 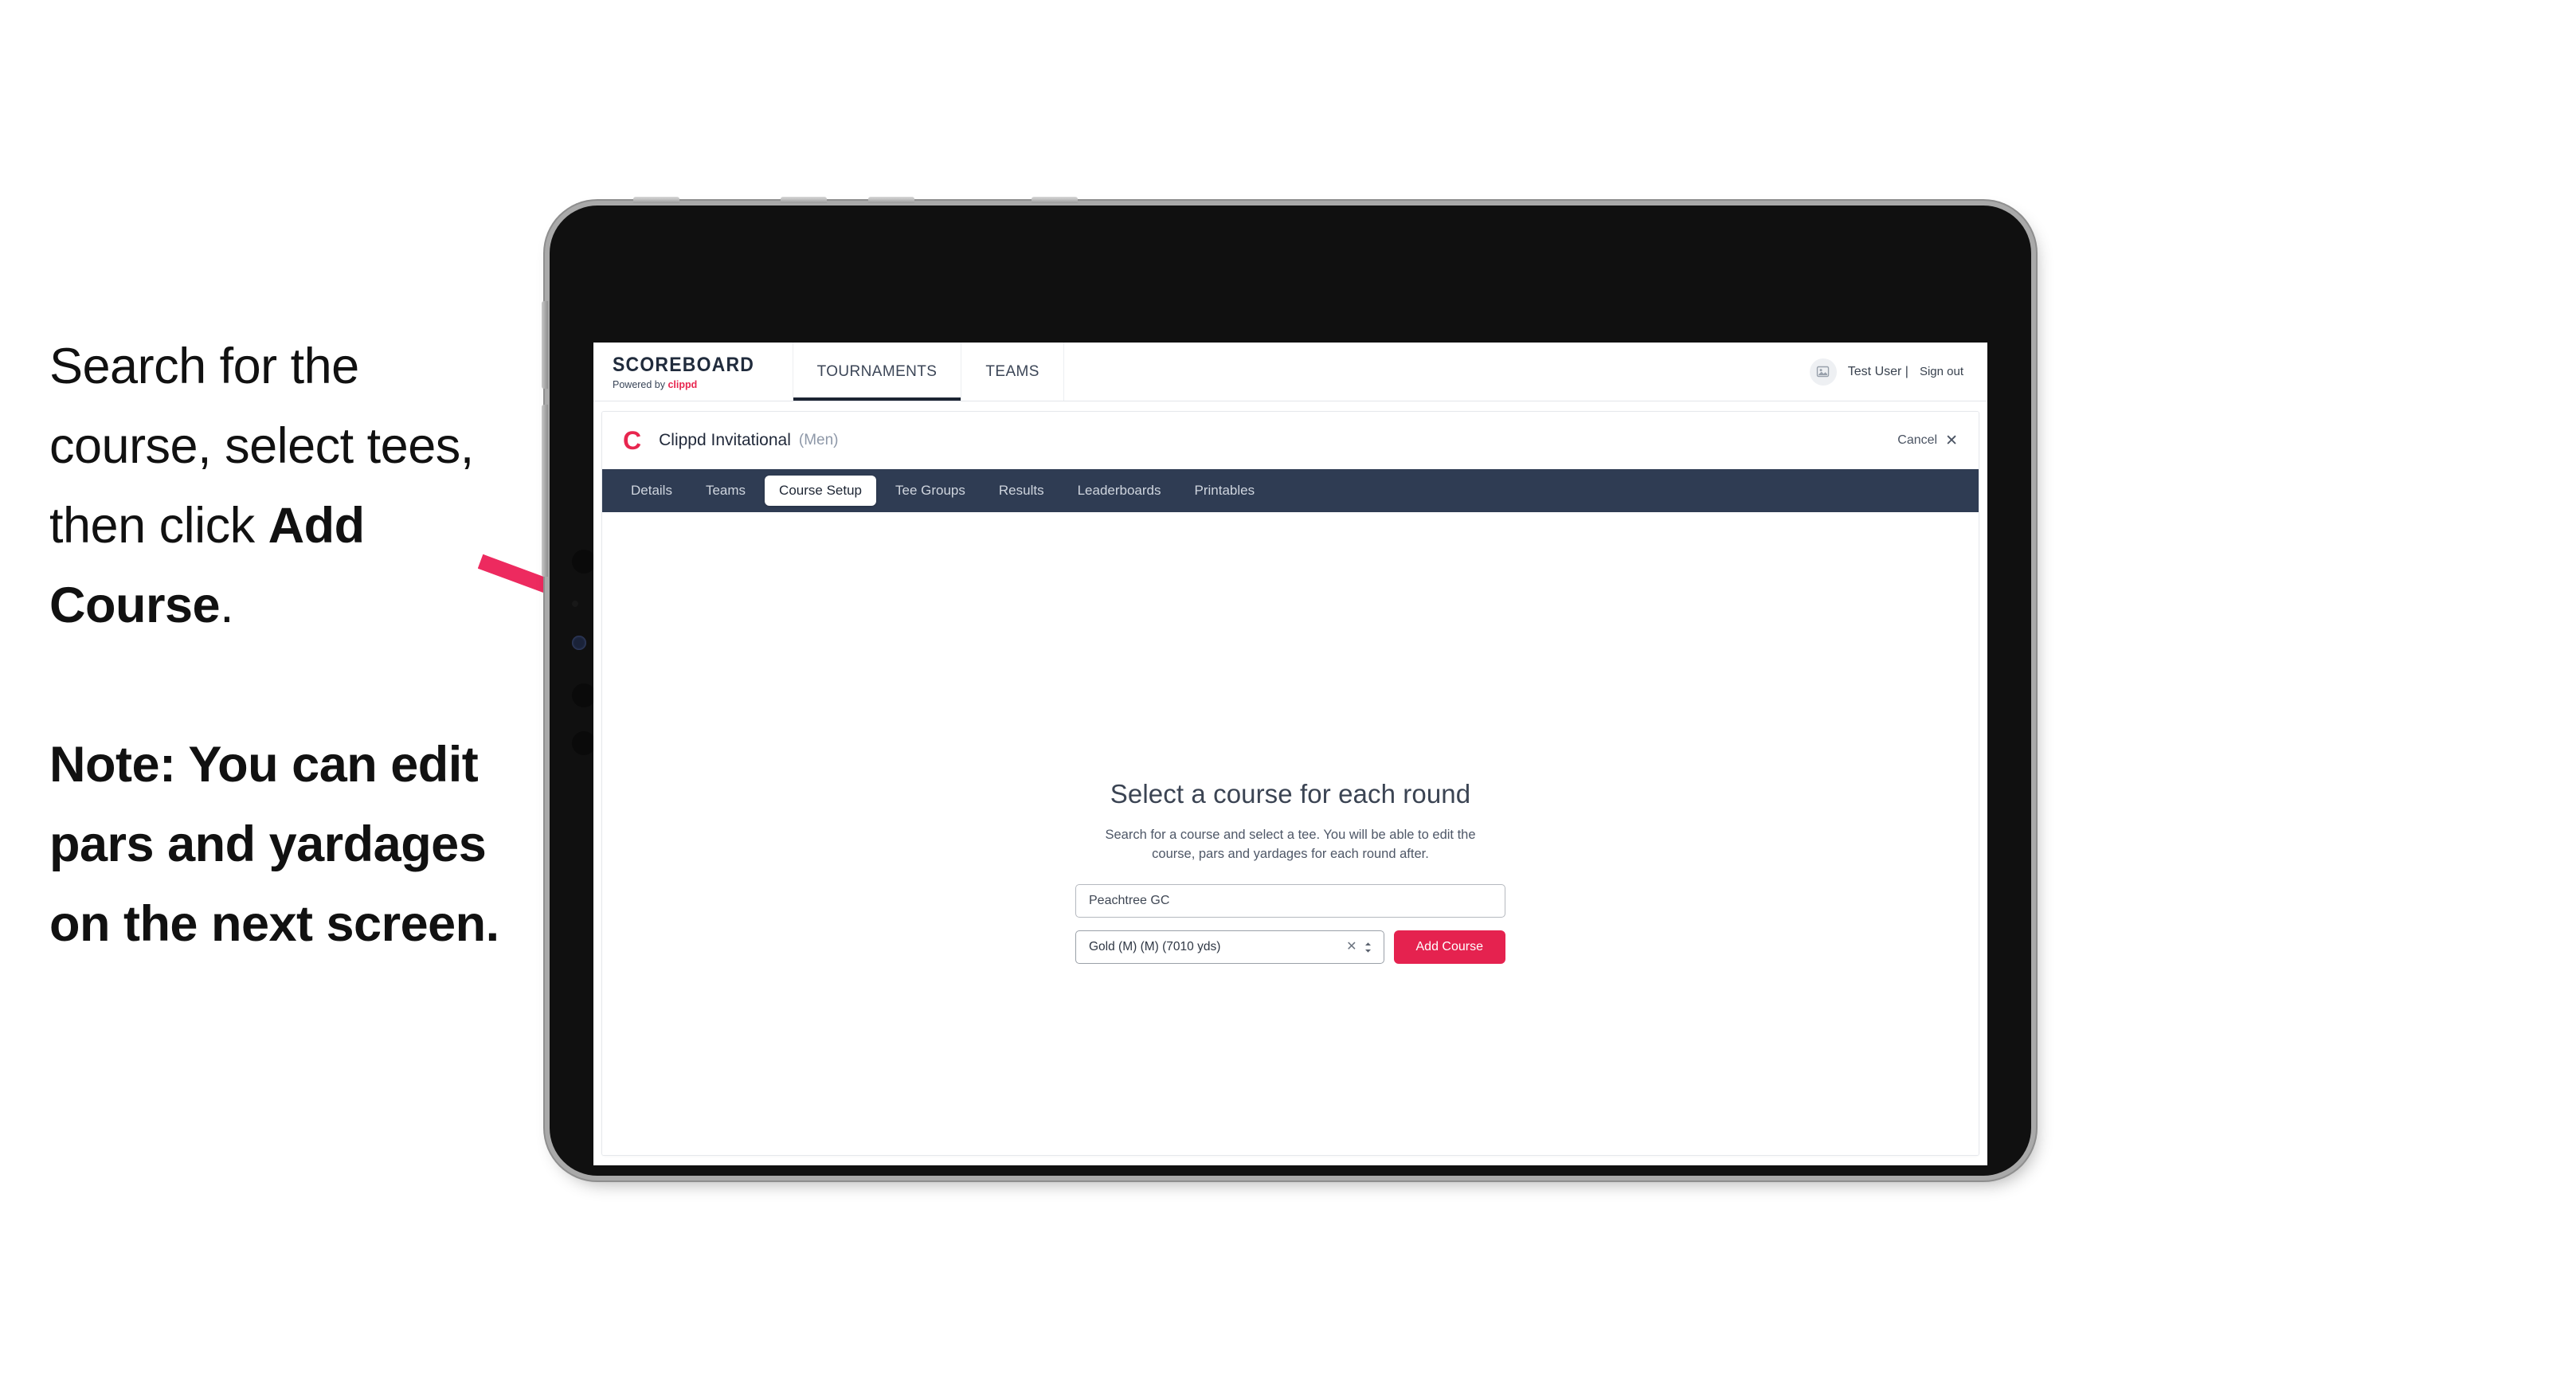 I want to click on tab-teams: Teams, so click(x=725, y=491).